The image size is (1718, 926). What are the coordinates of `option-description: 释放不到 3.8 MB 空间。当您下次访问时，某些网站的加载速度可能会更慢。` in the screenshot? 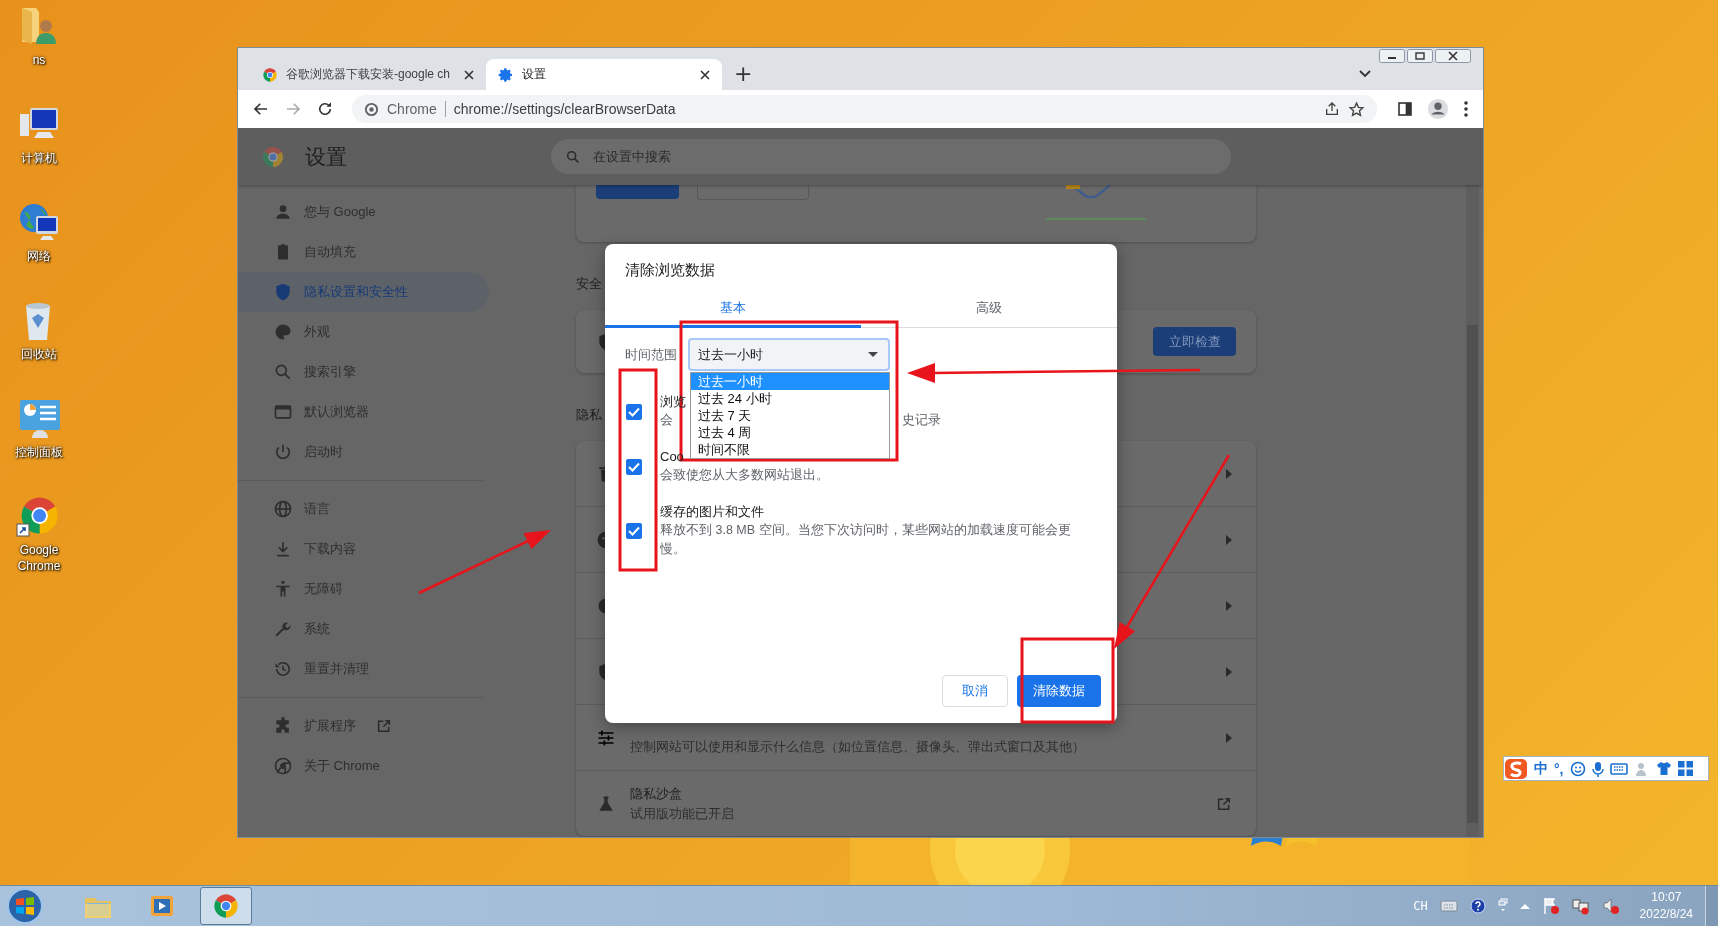 It's located at (866, 540).